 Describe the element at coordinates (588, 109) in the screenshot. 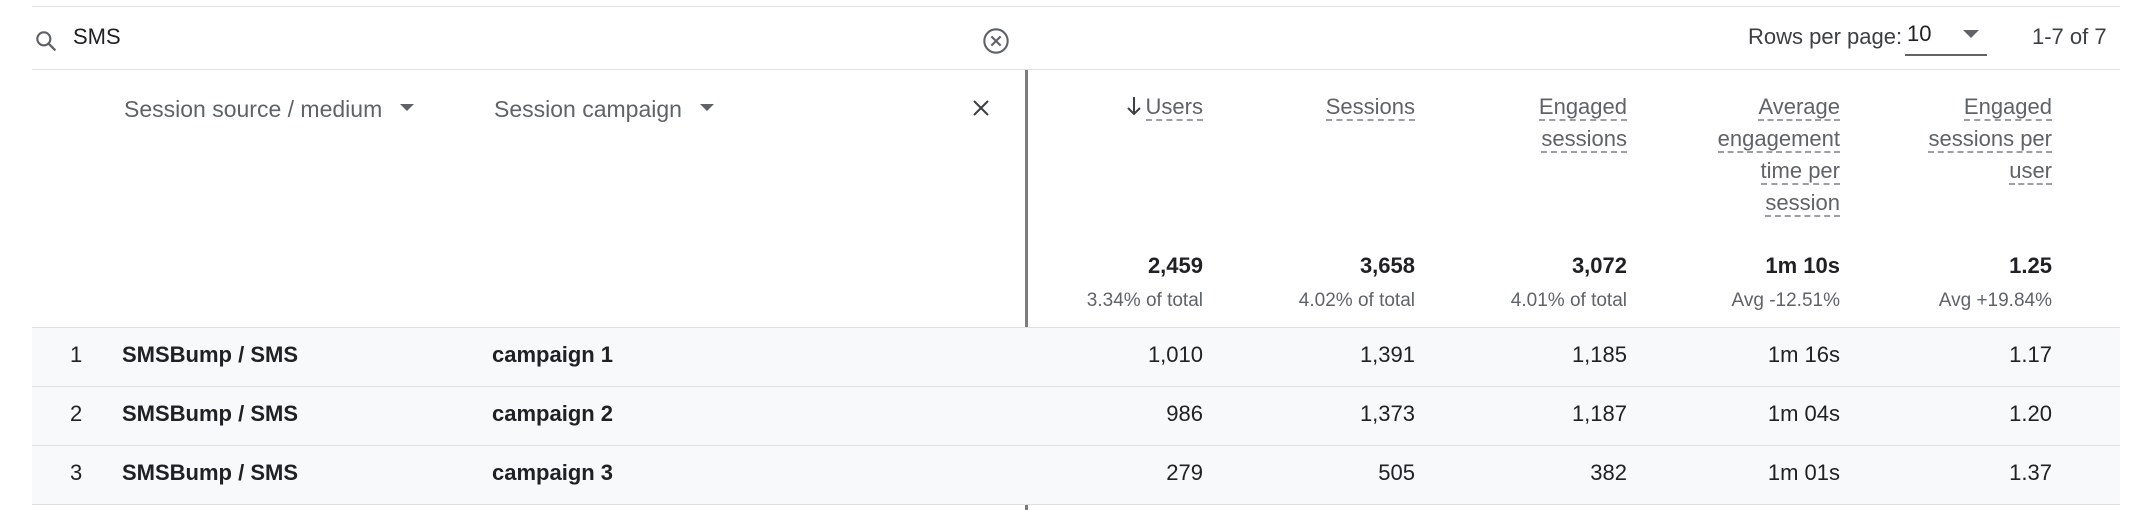

I see `dimension-header-label: Session campaign` at that location.